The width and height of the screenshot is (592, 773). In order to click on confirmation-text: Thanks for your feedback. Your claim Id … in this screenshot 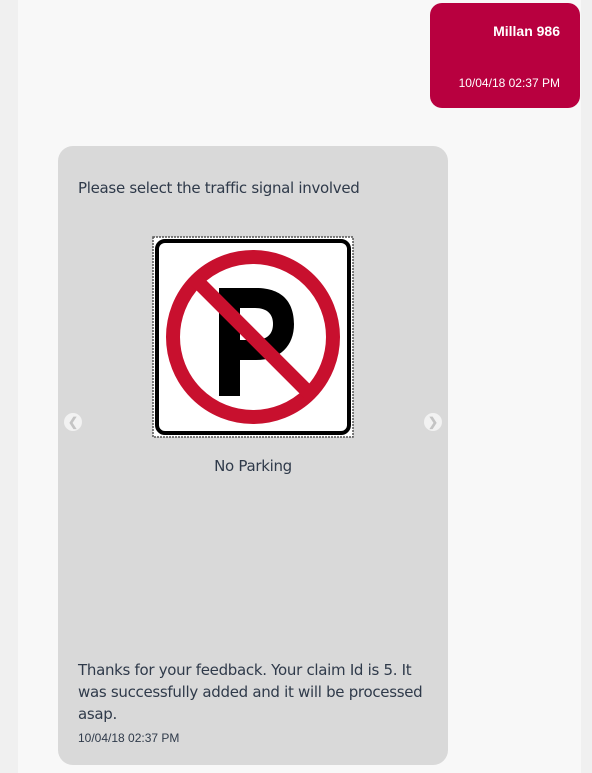, I will do `click(250, 692)`.